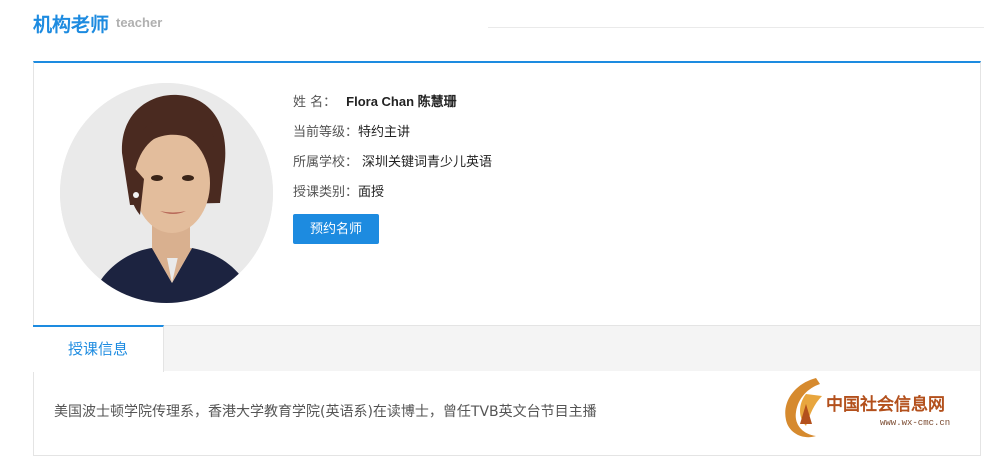  I want to click on book-teacher-button: 预约名师, so click(336, 229).